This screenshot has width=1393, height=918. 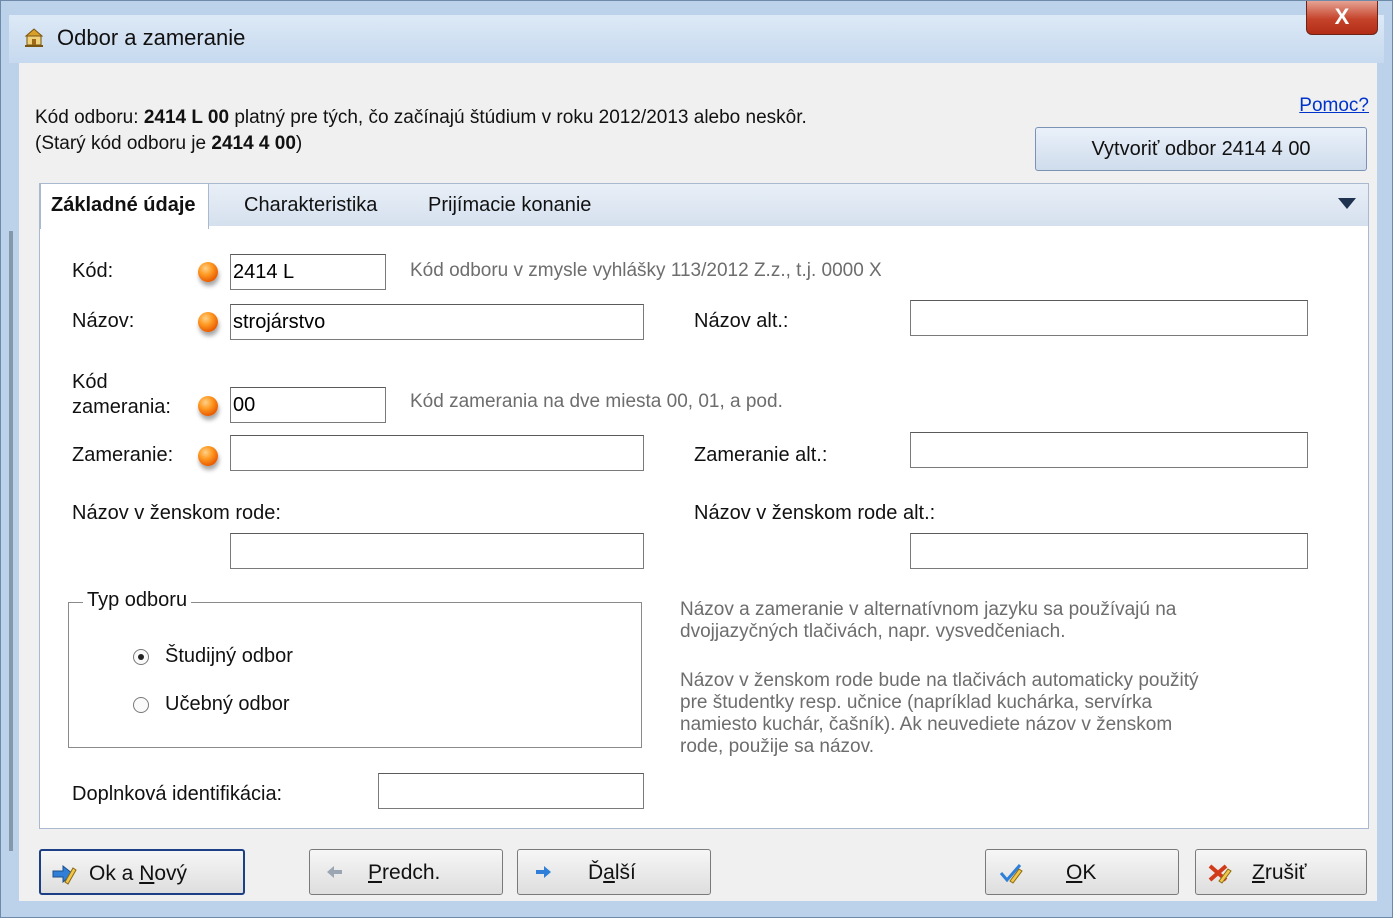 What do you see at coordinates (253, 143) in the screenshot?
I see `old-code-value: 2414 4 00` at bounding box center [253, 143].